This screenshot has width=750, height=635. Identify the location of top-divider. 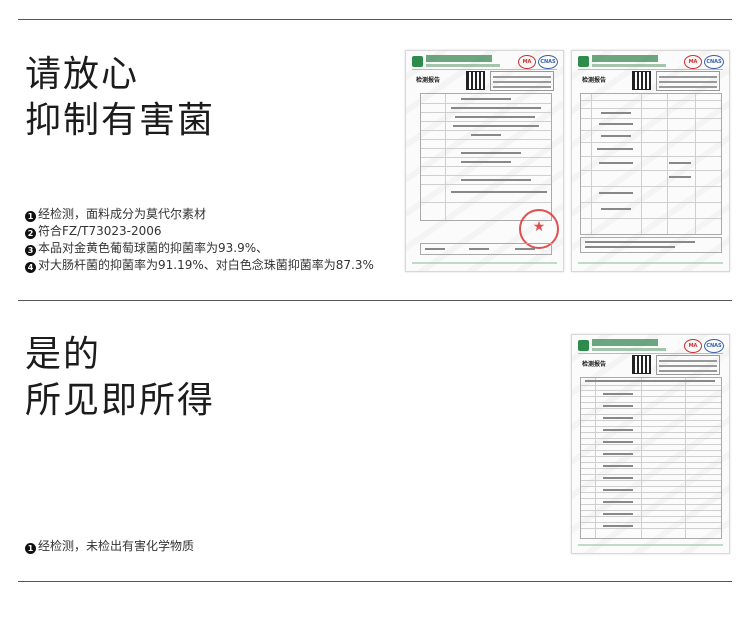
(375, 19).